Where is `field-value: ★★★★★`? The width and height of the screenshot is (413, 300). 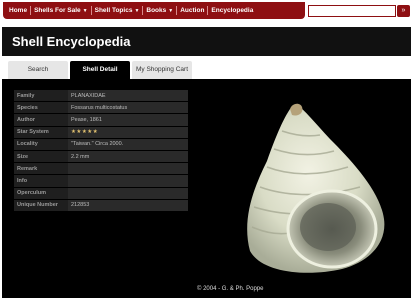 field-value: ★★★★★ is located at coordinates (128, 132).